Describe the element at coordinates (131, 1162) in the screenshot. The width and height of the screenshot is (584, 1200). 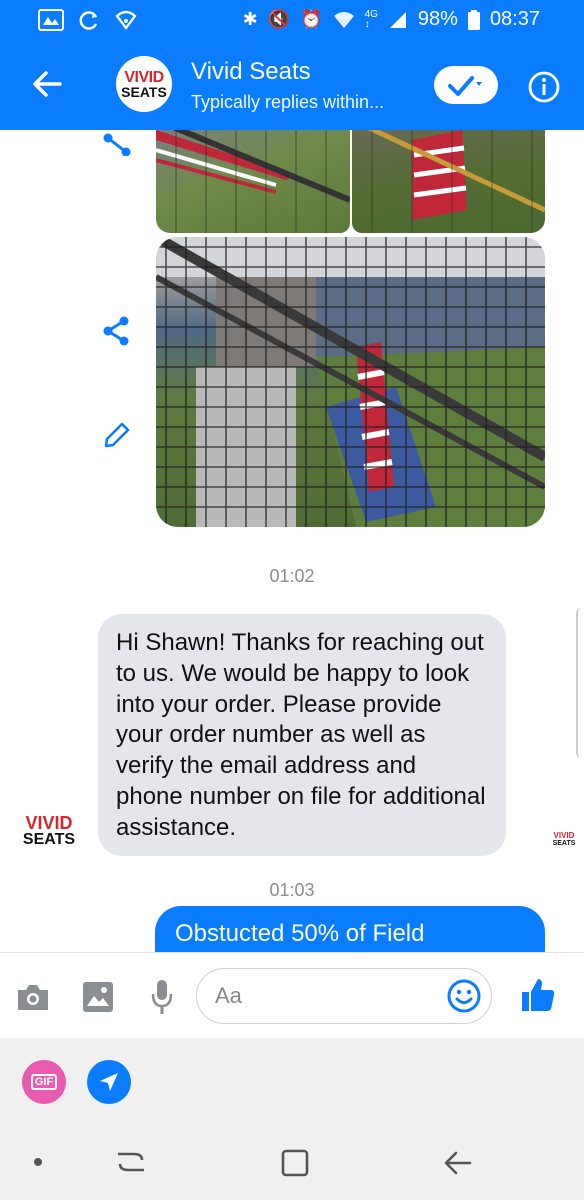
I see `recent-apps-icon` at that location.